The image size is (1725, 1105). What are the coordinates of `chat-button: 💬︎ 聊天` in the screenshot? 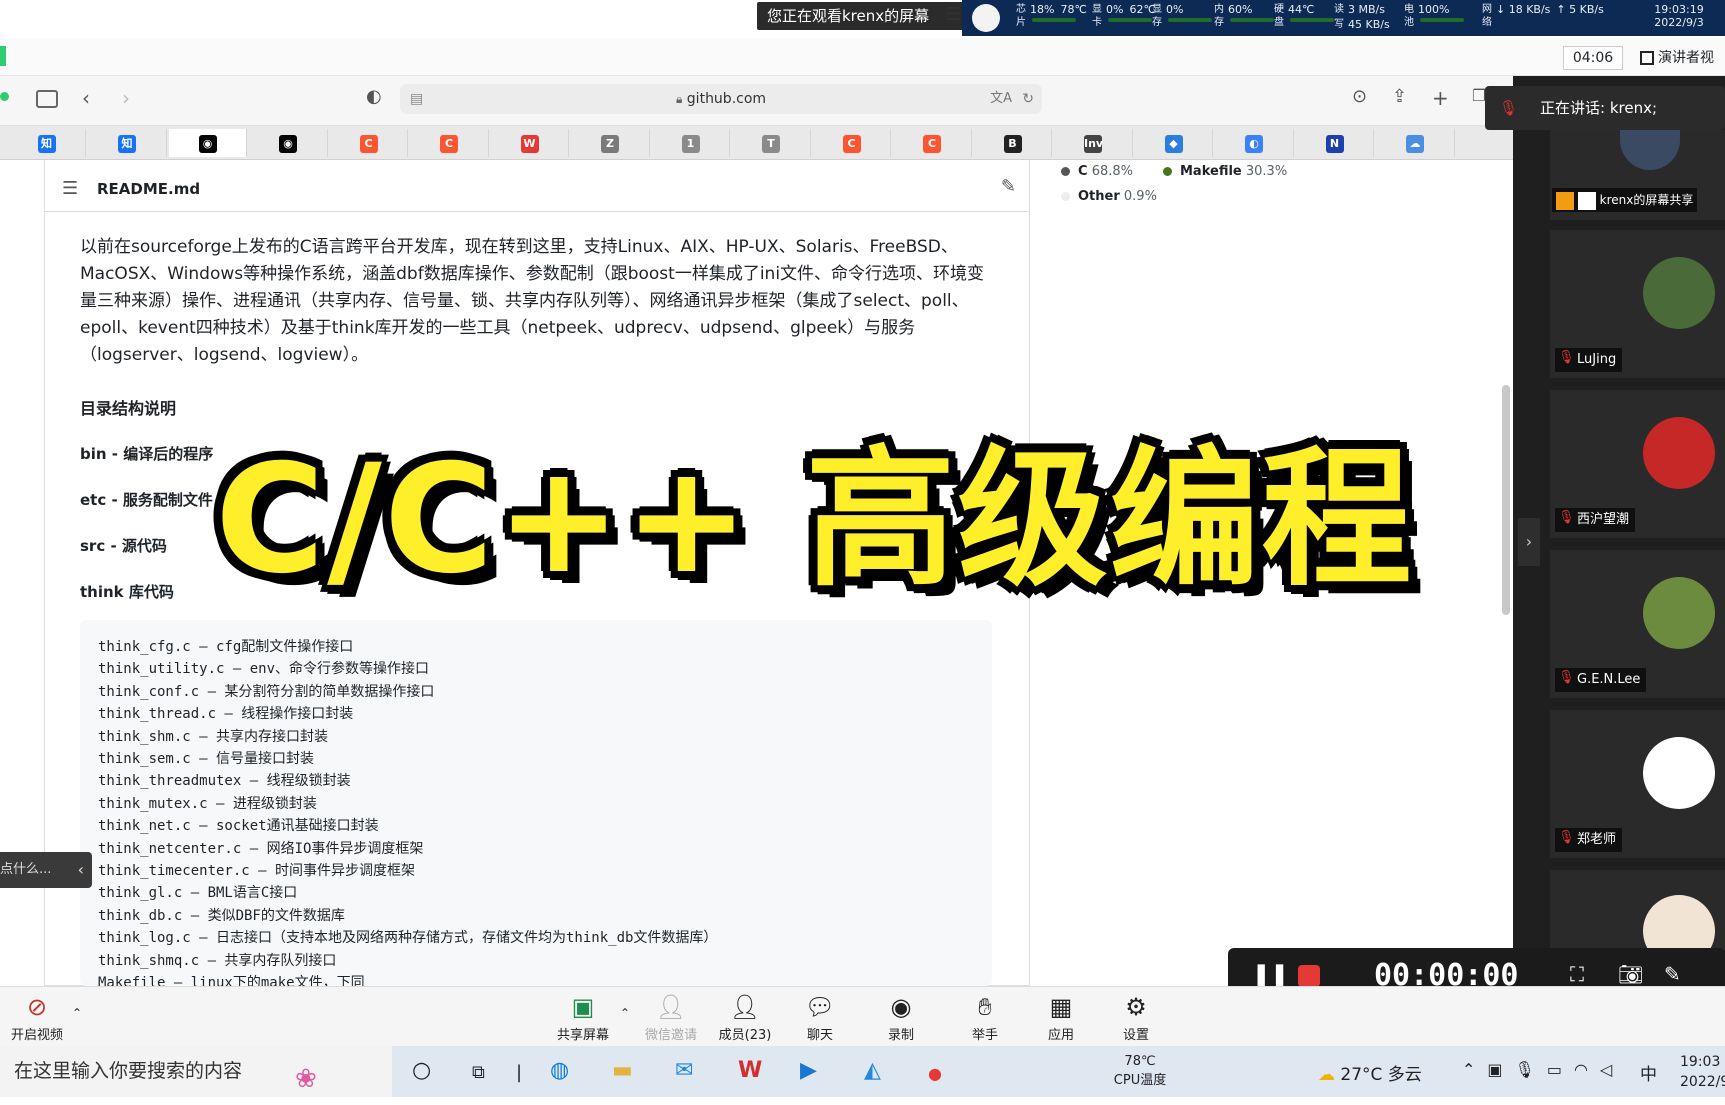 It's located at (820, 1016).